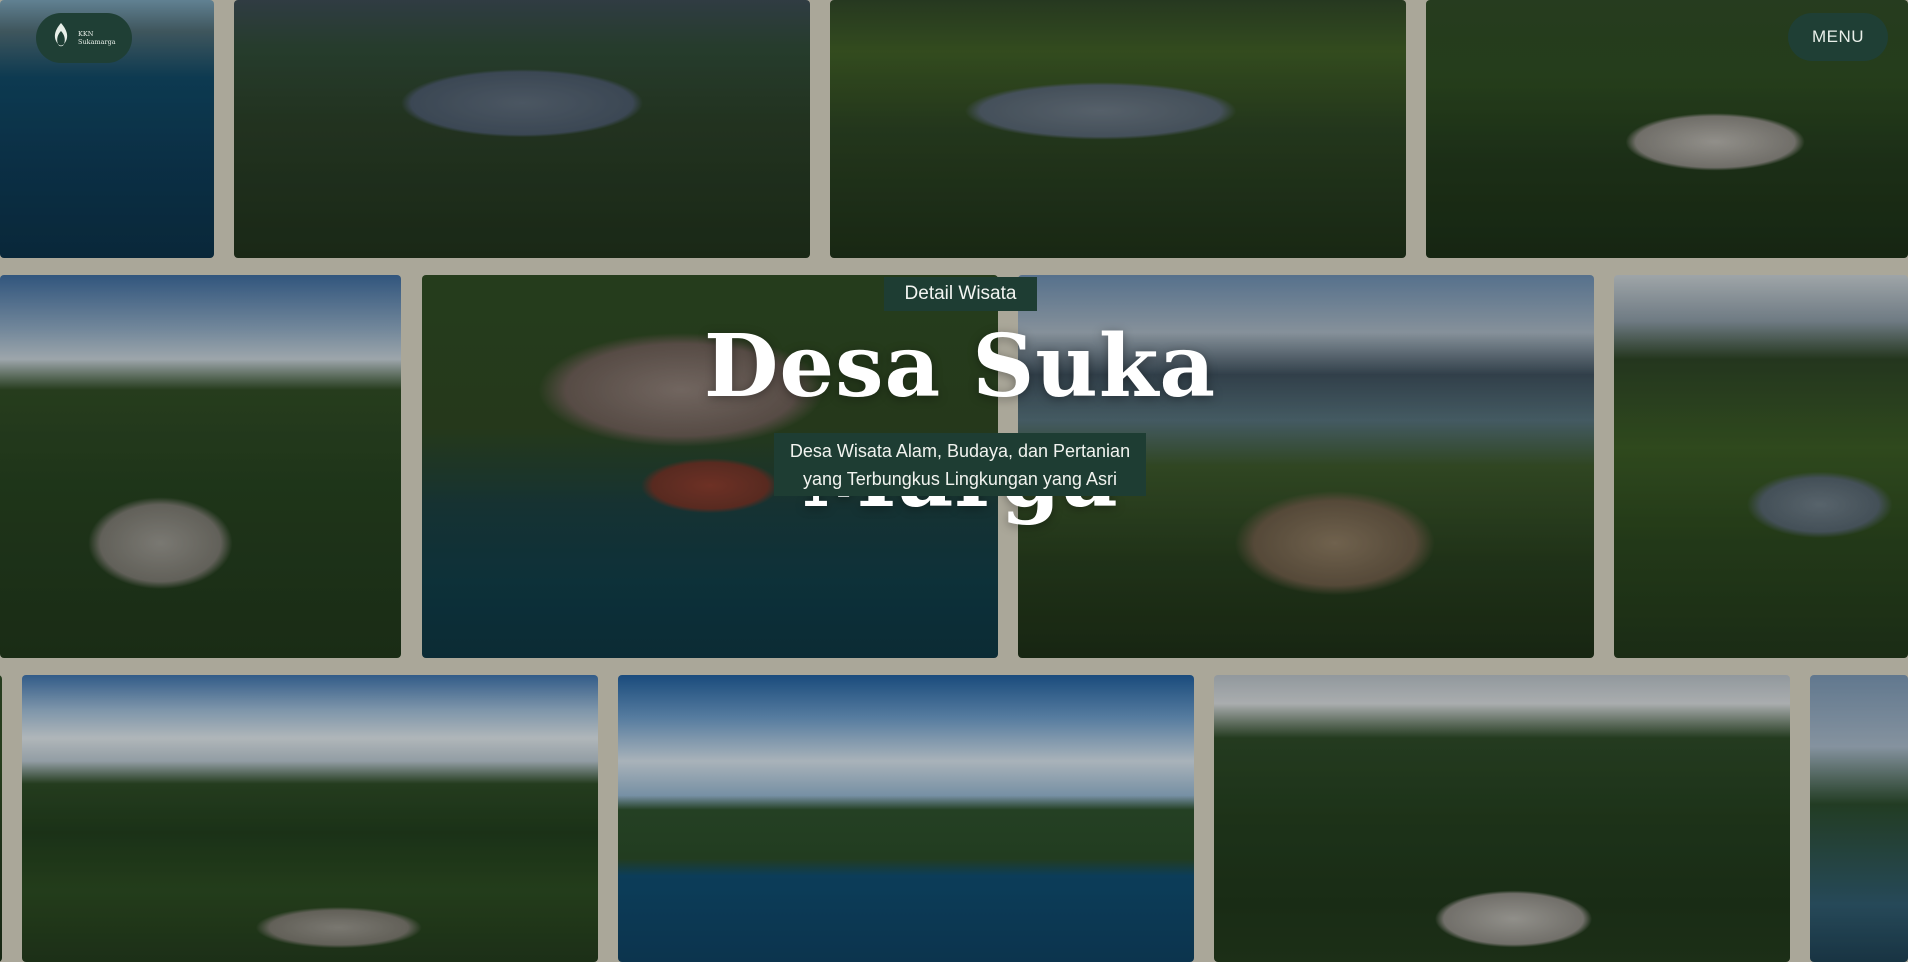 Image resolution: width=1908 pixels, height=962 pixels. Describe the element at coordinates (61, 38) in the screenshot. I see `leaf-flame-icon` at that location.